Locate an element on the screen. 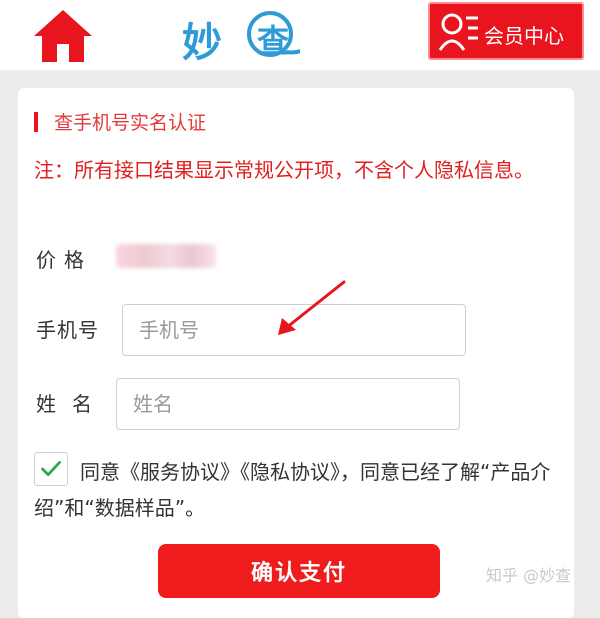  member-icon is located at coordinates (458, 32).